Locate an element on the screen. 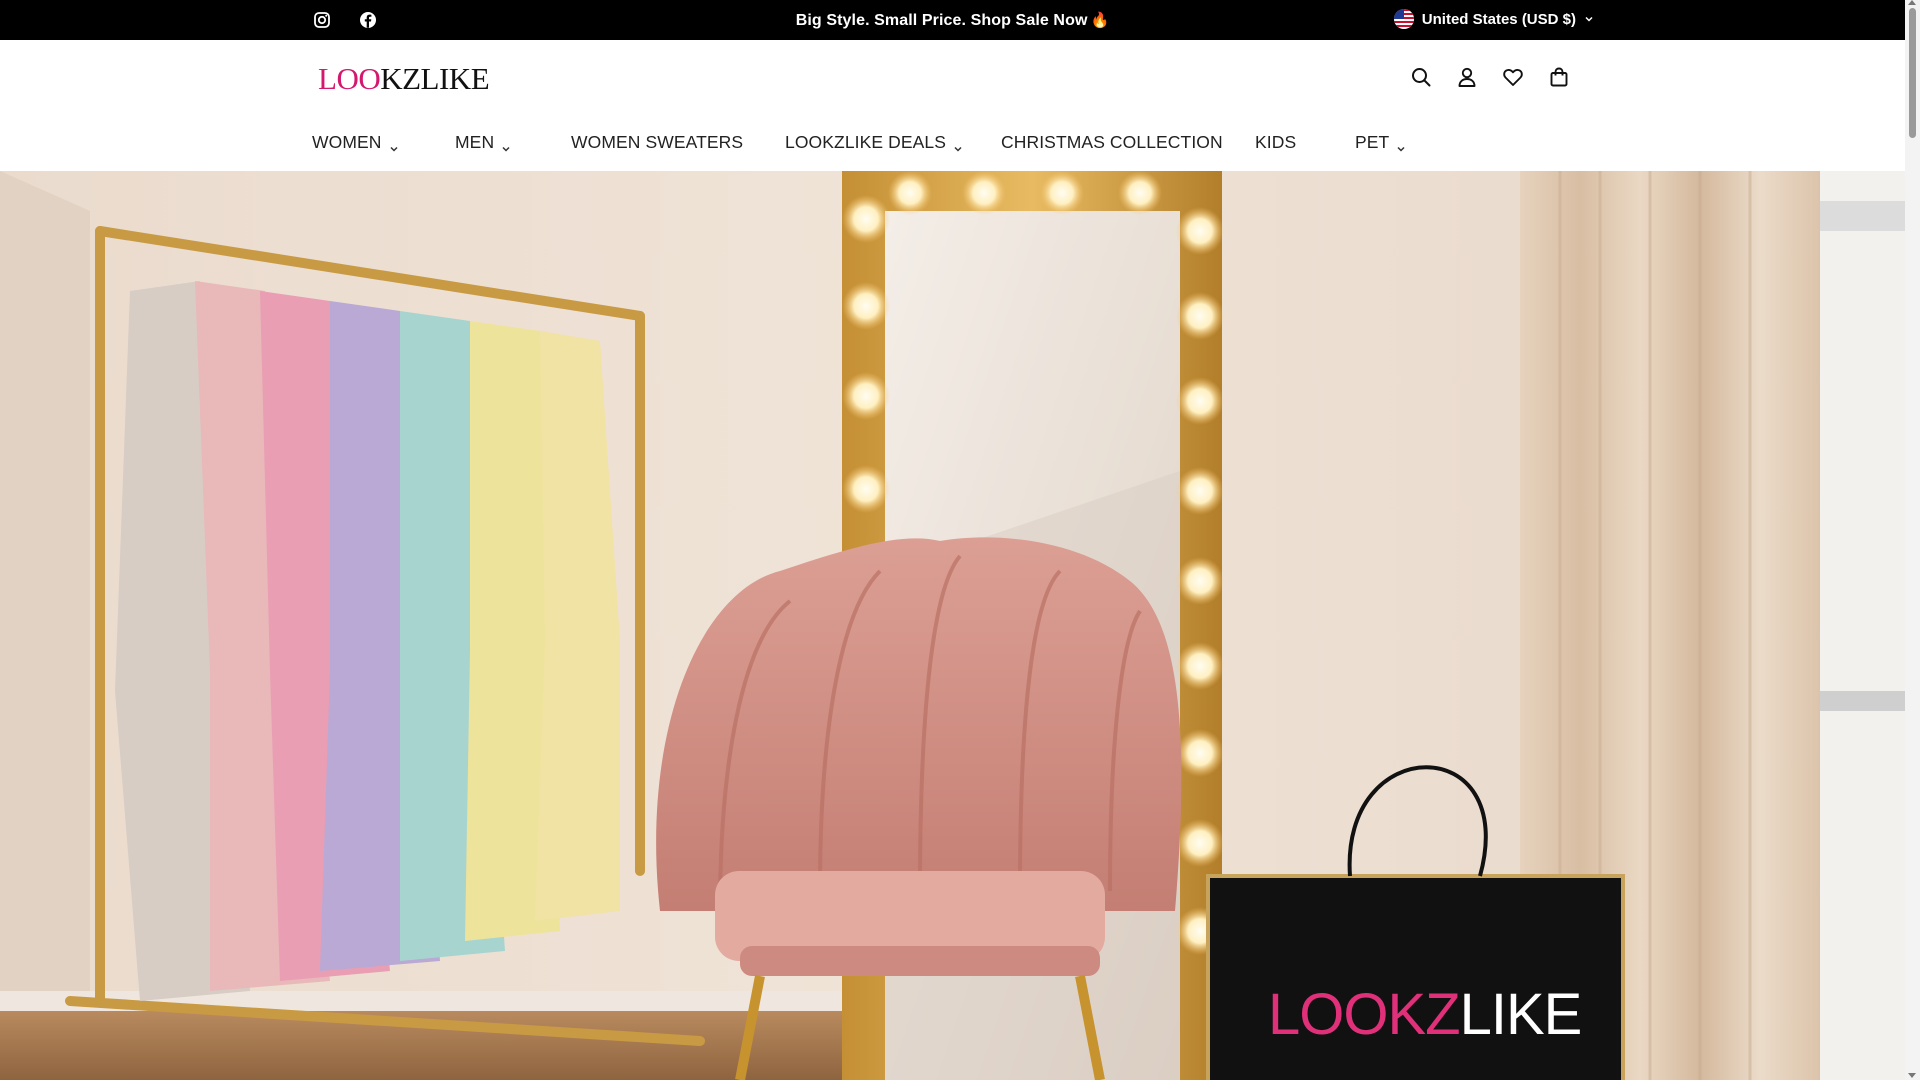 The width and height of the screenshot is (1920, 1080). page-scrollbar is located at coordinates (1912, 540).